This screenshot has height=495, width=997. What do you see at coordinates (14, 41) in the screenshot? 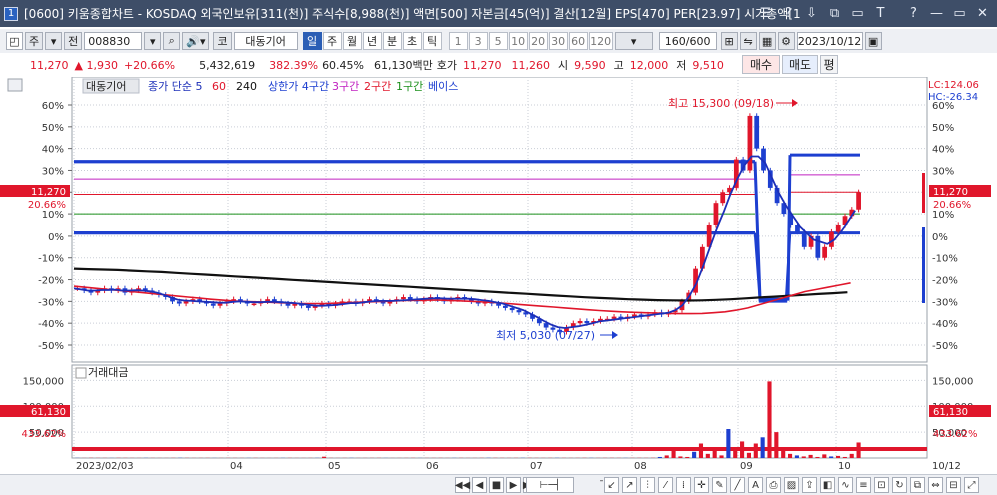
I see `window-link-icon: ◰` at bounding box center [14, 41].